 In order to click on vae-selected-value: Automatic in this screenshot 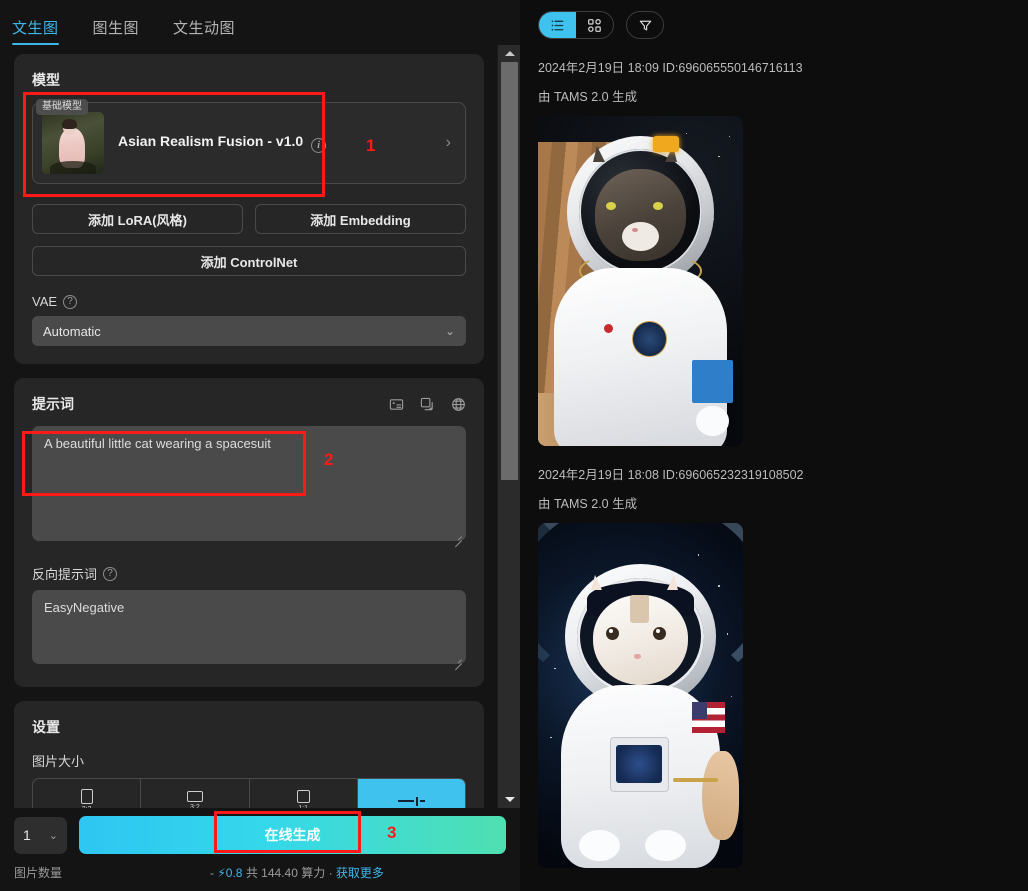, I will do `click(72, 331)`.